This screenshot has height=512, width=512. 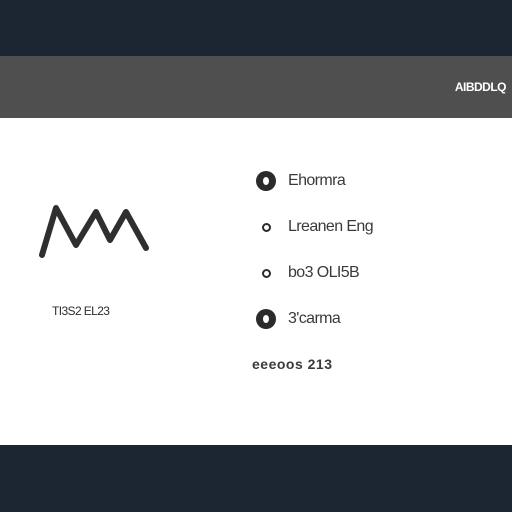 What do you see at coordinates (292, 364) in the screenshot?
I see `footer-text: eeeoos 213` at bounding box center [292, 364].